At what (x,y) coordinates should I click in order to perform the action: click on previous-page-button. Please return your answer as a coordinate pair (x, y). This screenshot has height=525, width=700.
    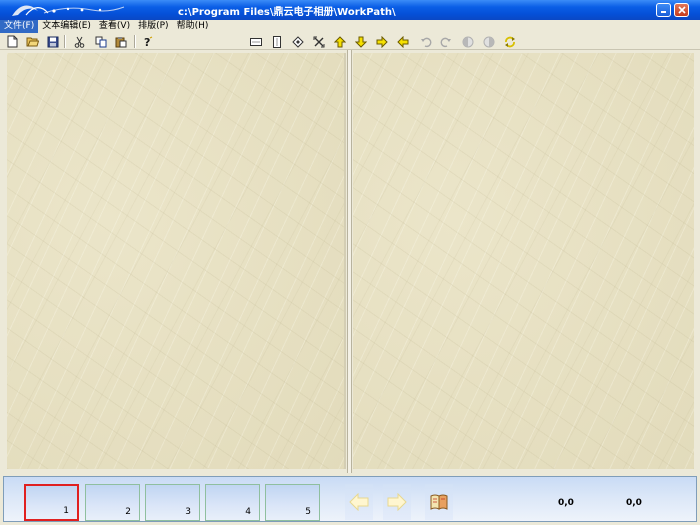
    Looking at the image, I should click on (359, 502).